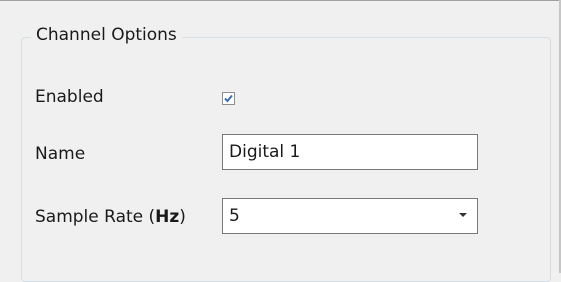 Image resolution: width=561 pixels, height=282 pixels. I want to click on sample-rate-value: 5, so click(234, 216).